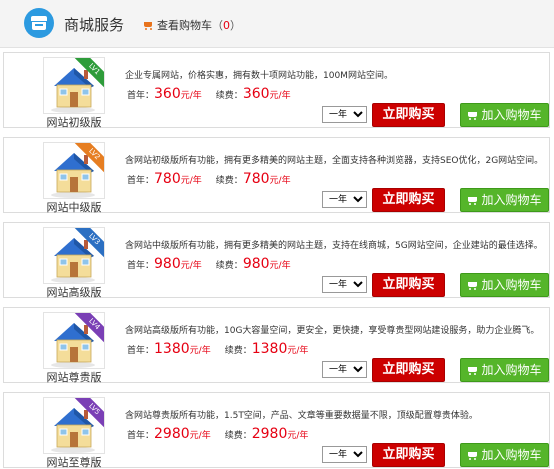 Image resolution: width=554 pixels, height=469 pixels. I want to click on first-year-price: 780, so click(167, 179).